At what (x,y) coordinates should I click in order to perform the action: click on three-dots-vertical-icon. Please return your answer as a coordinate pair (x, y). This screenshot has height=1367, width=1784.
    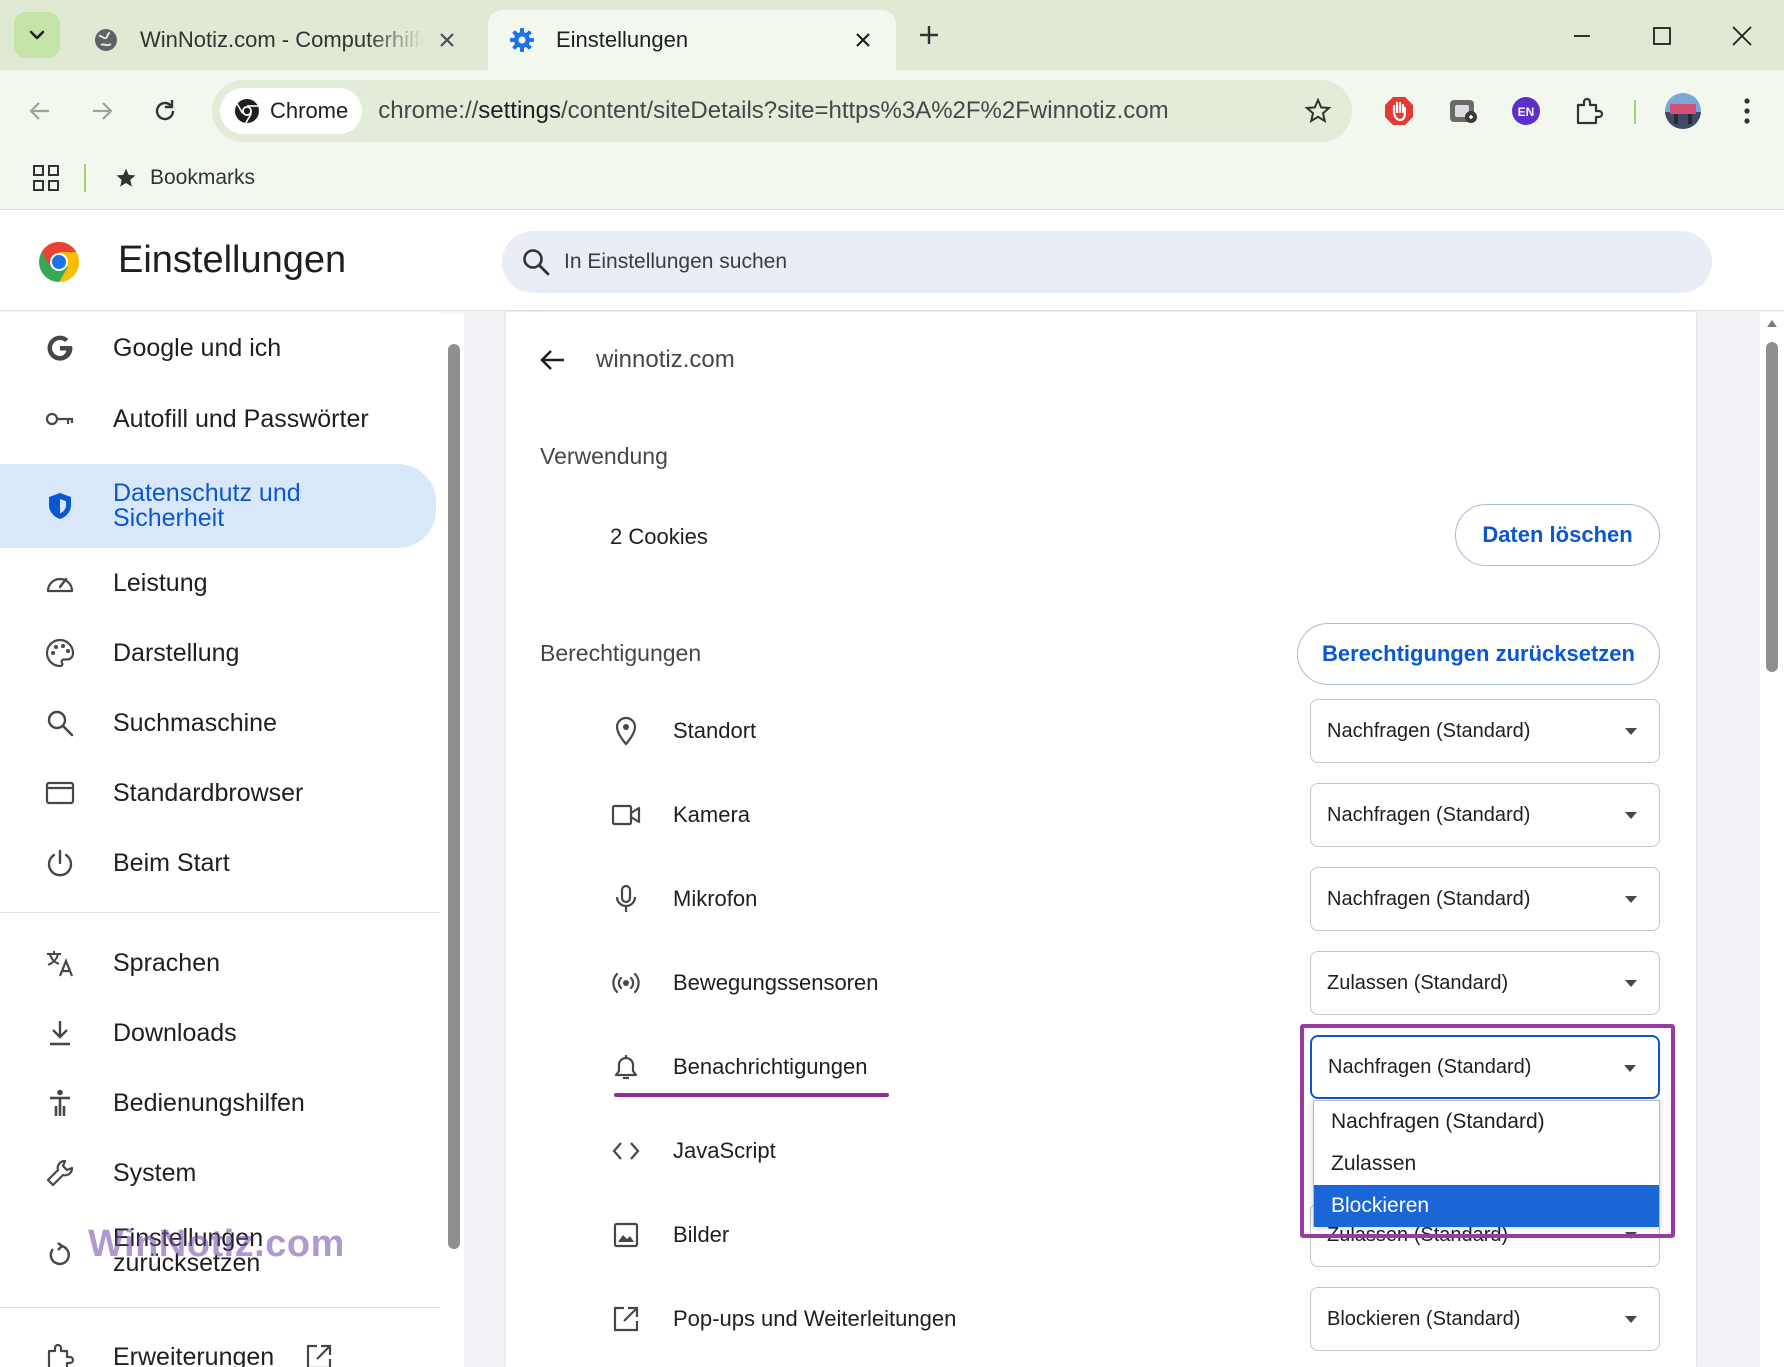
    Looking at the image, I should click on (1747, 111).